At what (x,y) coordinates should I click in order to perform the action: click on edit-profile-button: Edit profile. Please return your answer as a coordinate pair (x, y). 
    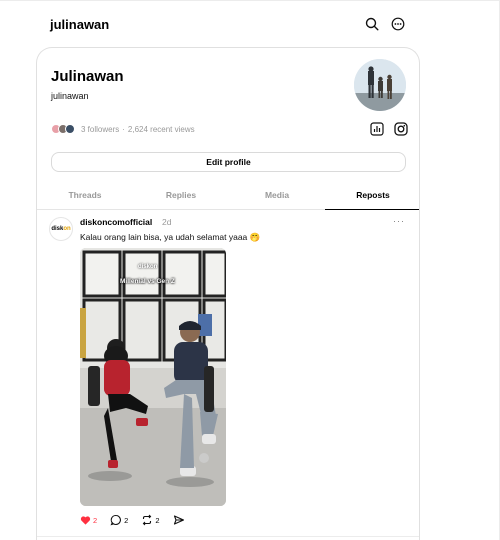
    Looking at the image, I should click on (228, 162).